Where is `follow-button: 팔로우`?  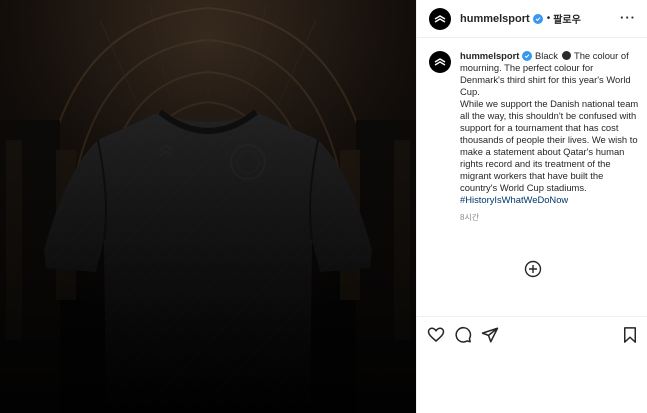 follow-button: 팔로우 is located at coordinates (567, 18).